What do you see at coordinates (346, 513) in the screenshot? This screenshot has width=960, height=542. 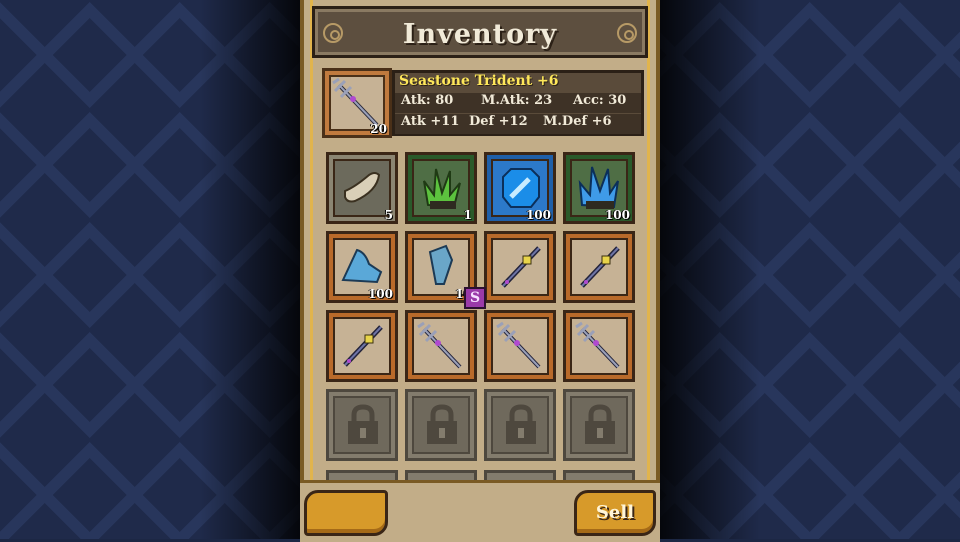 I see `back-button` at bounding box center [346, 513].